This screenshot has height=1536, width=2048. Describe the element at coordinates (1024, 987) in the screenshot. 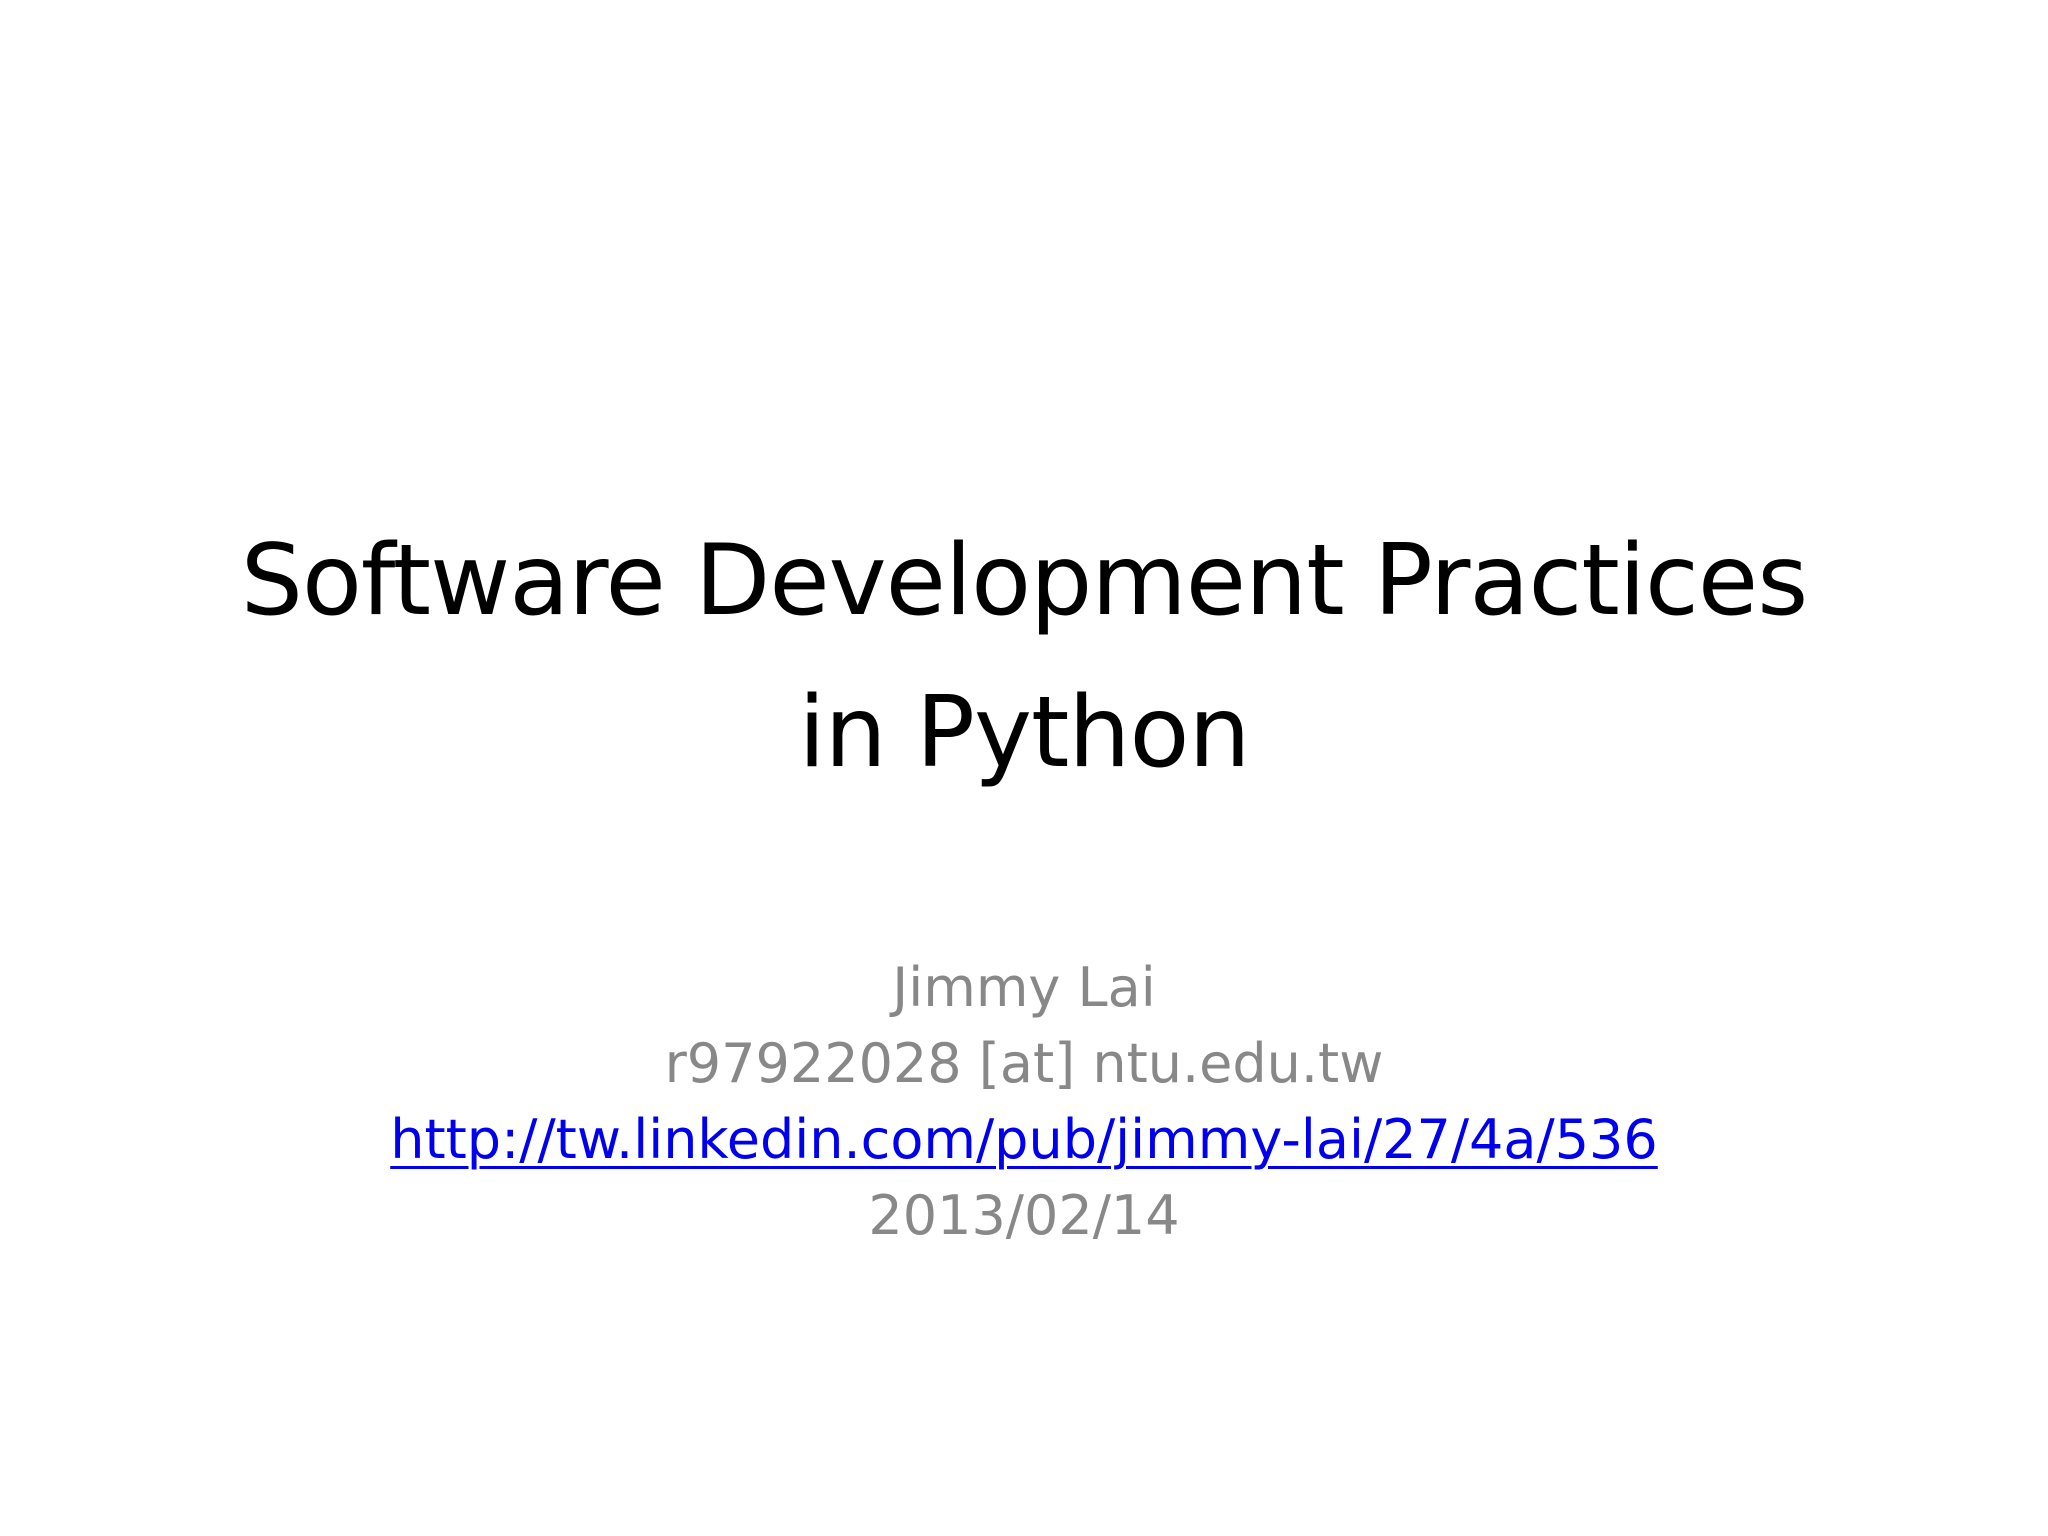

I see `author-name: Jimmy Lai` at that location.